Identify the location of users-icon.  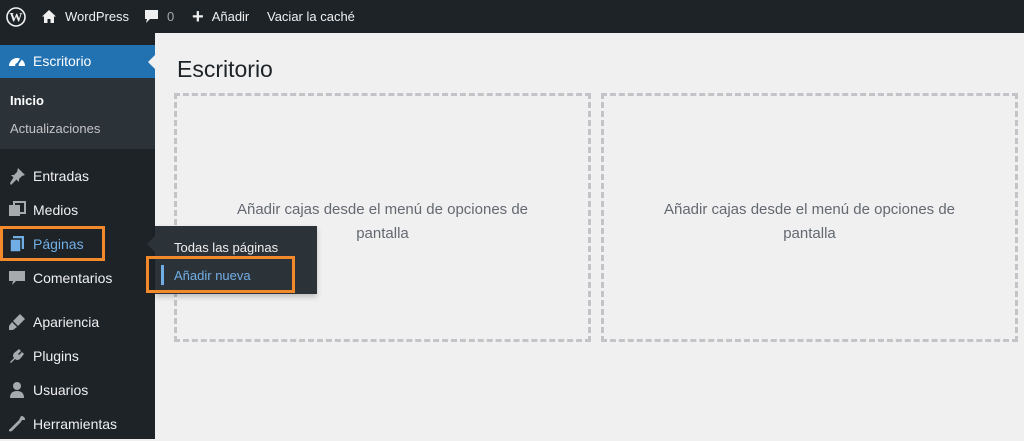
(17, 390).